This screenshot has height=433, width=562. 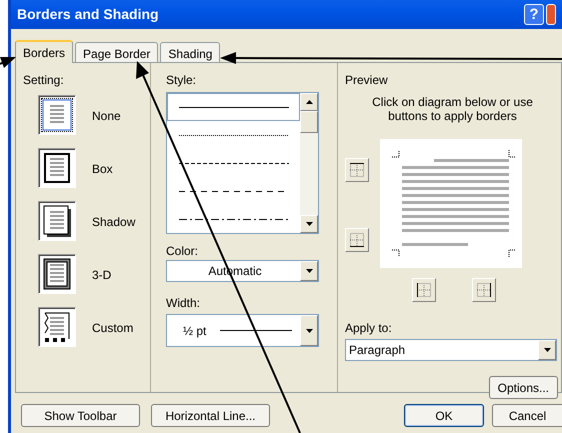 What do you see at coordinates (190, 52) in the screenshot?
I see `tab: Shading` at bounding box center [190, 52].